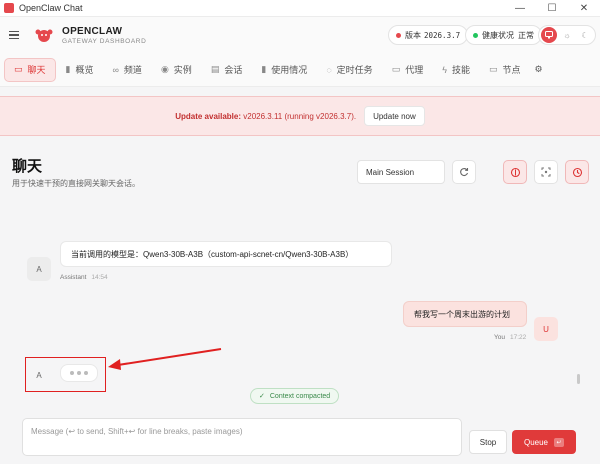 This screenshot has height=464, width=600. I want to click on monitor-theme-icon, so click(549, 35).